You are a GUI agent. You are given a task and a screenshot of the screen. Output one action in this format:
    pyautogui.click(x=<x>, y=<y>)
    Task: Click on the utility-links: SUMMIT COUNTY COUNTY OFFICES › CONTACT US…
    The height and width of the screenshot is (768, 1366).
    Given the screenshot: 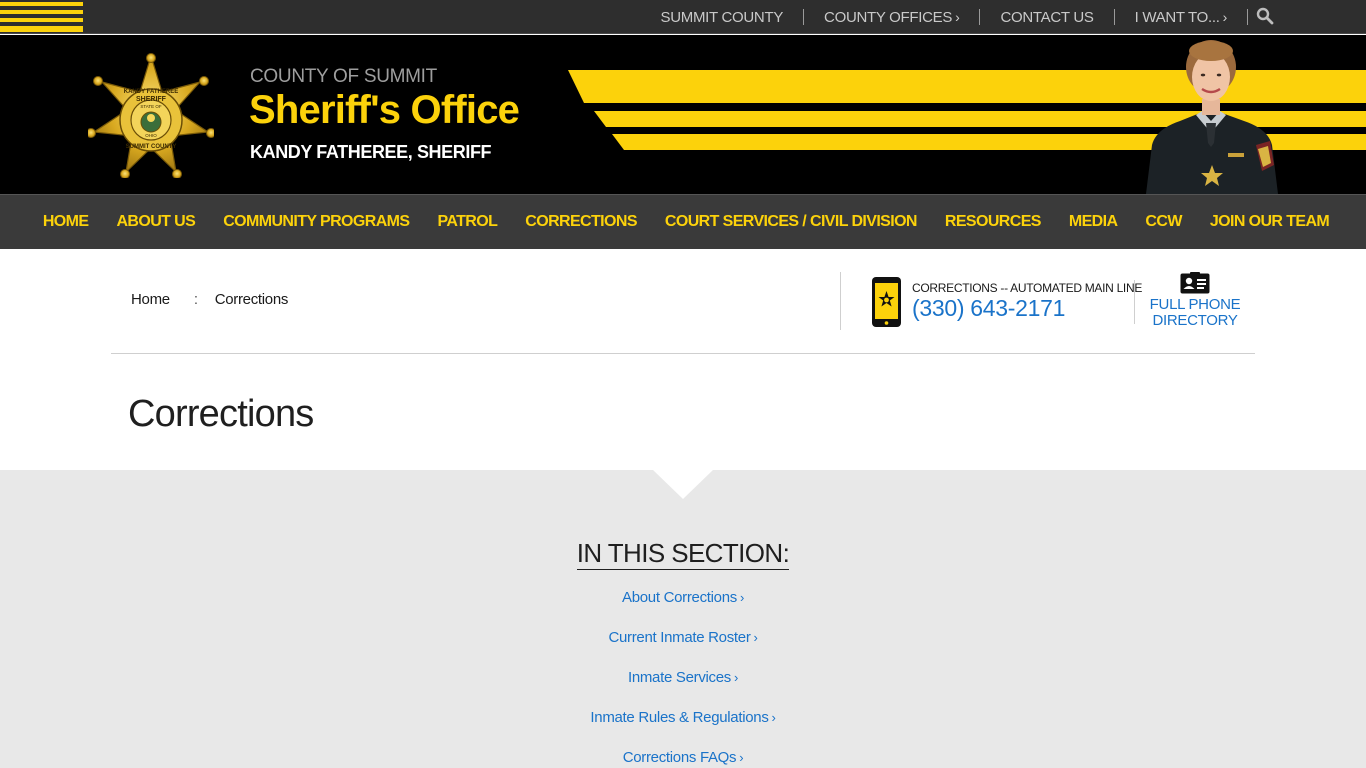 What is the action you would take?
    pyautogui.click(x=944, y=17)
    